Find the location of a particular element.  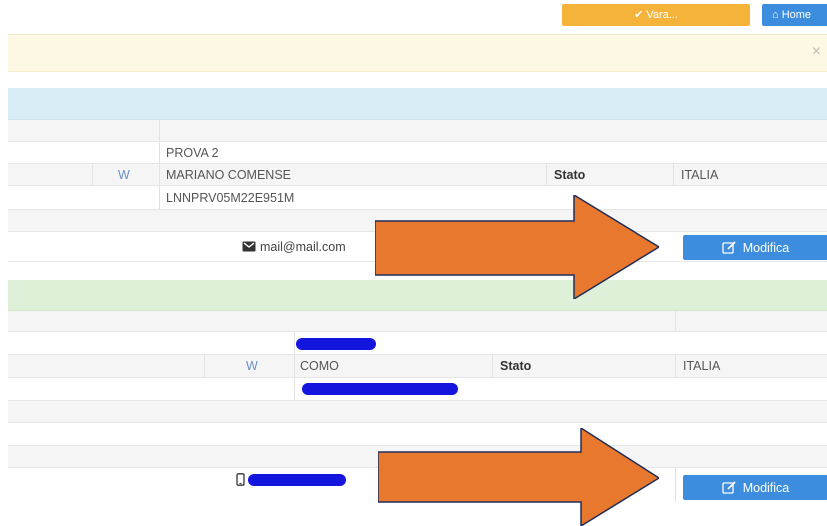

redacted-name is located at coordinates (336, 344).